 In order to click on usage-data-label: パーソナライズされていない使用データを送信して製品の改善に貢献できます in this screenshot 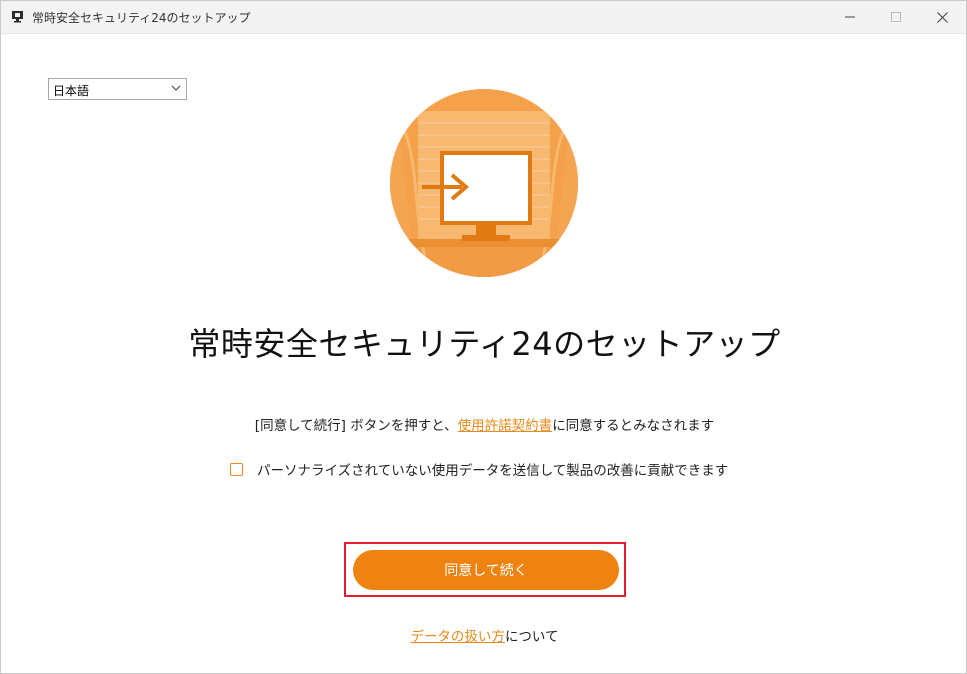, I will do `click(492, 469)`.